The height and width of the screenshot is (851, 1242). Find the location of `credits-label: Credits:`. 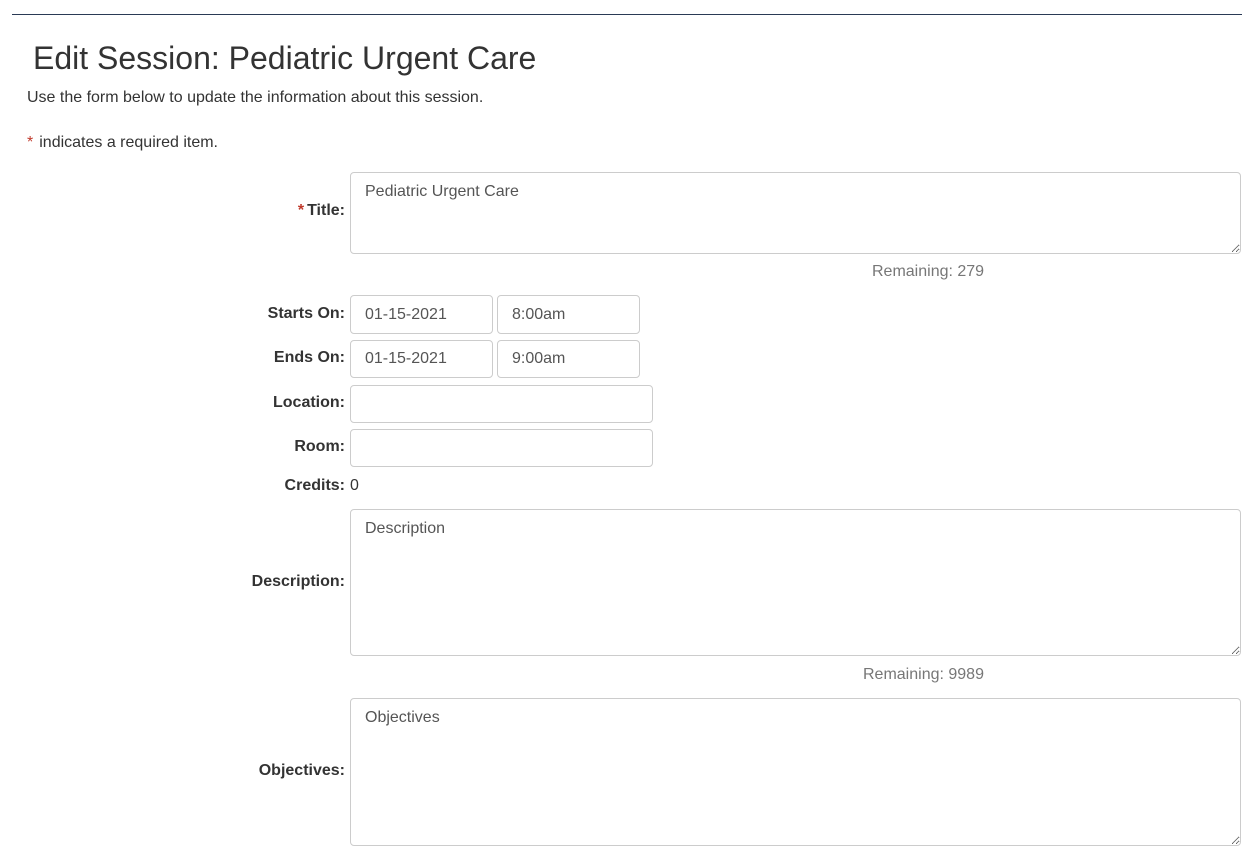

credits-label: Credits: is located at coordinates (314, 485).